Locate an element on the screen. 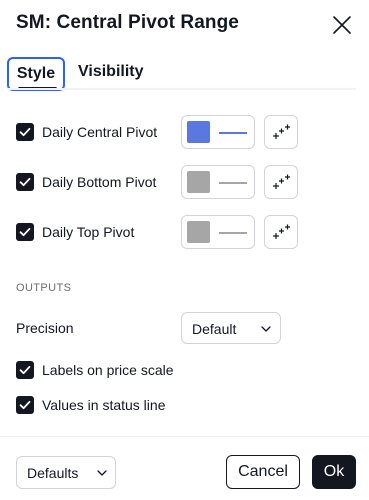 The width and height of the screenshot is (369, 500). labels-on-price-scale-row: Labels on price scale is located at coordinates (186, 370).